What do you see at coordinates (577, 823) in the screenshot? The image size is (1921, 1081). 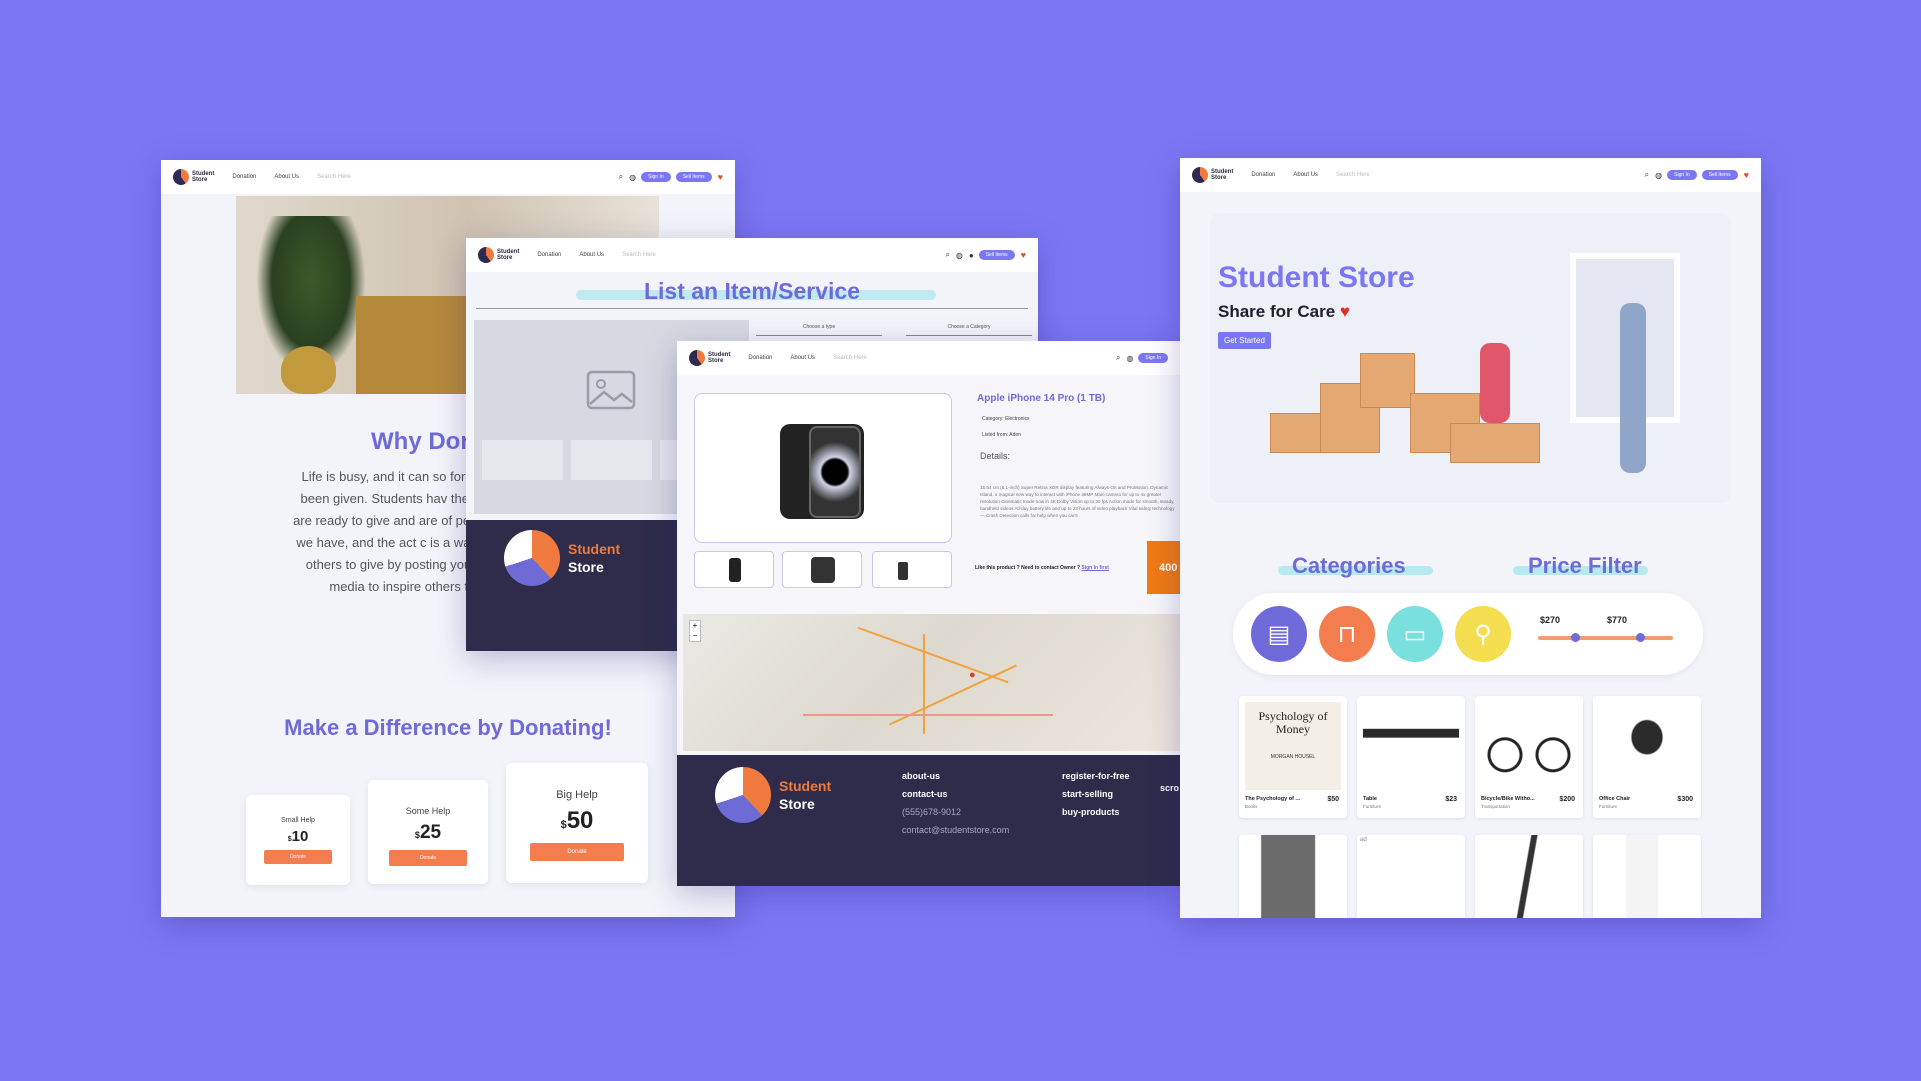 I see `donation-card-big: Big Help $50 Donate` at bounding box center [577, 823].